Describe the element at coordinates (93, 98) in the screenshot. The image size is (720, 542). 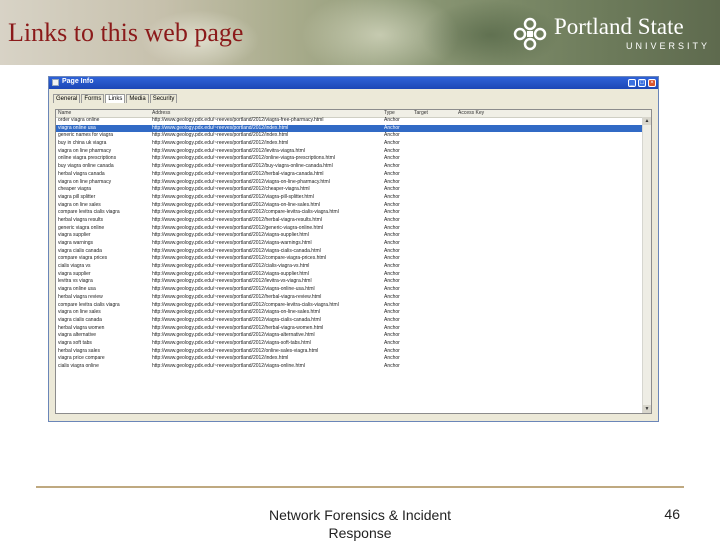
I see `tab-forms: Forms` at that location.